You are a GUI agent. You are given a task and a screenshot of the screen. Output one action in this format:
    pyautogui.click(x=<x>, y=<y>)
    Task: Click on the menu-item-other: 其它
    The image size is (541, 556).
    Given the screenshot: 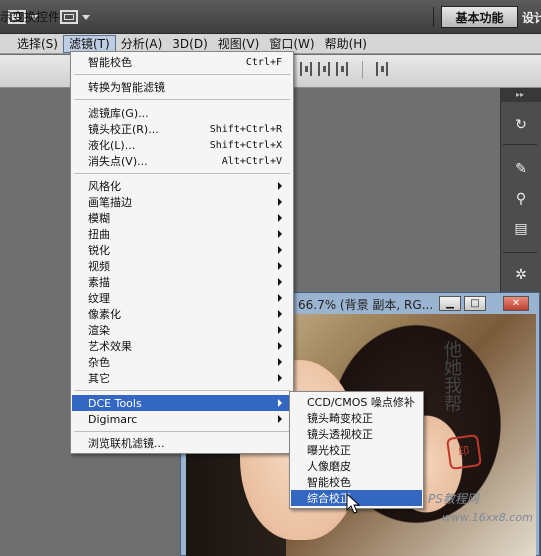 What is the action you would take?
    pyautogui.click(x=182, y=378)
    